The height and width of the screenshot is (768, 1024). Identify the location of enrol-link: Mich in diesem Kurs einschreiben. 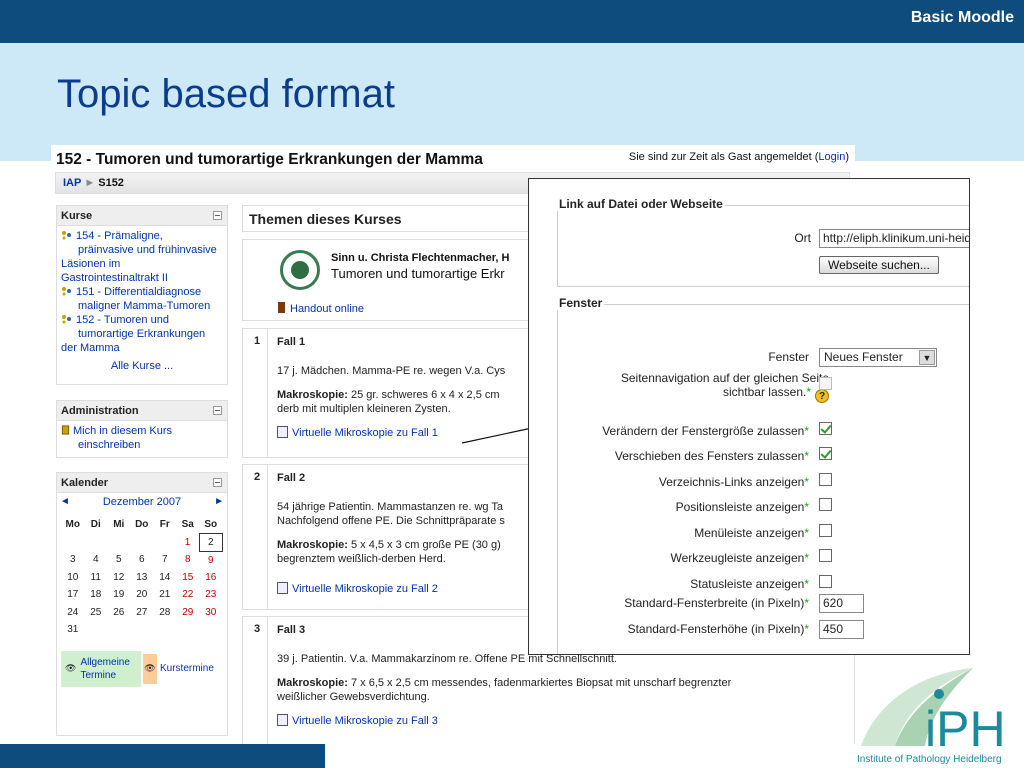
(142, 438).